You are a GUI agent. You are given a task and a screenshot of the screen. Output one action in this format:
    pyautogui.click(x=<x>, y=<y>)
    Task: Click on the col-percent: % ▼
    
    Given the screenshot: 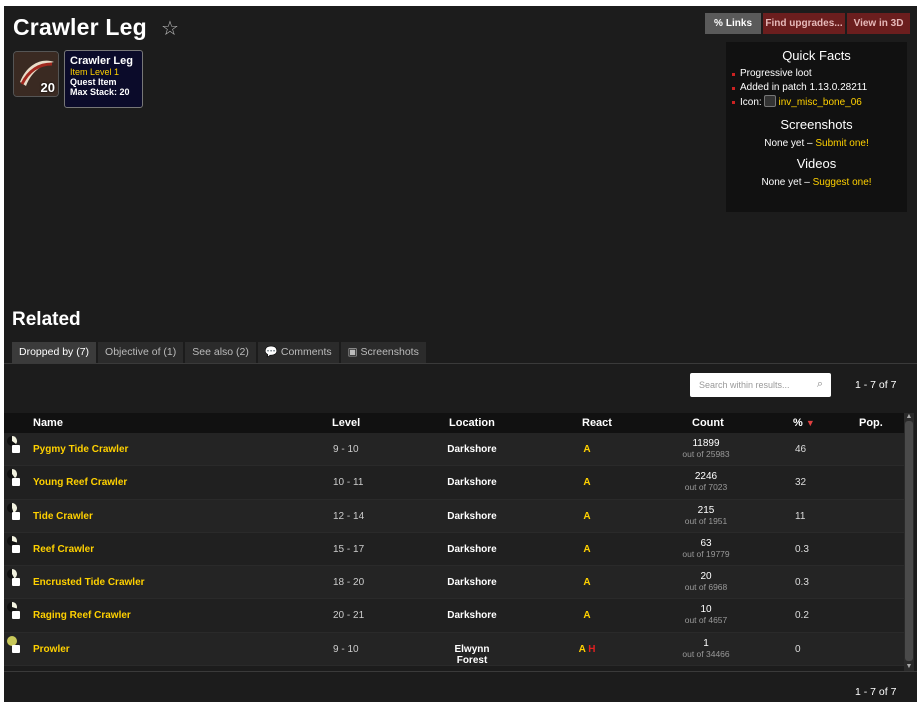 What is the action you would take?
    pyautogui.click(x=804, y=423)
    